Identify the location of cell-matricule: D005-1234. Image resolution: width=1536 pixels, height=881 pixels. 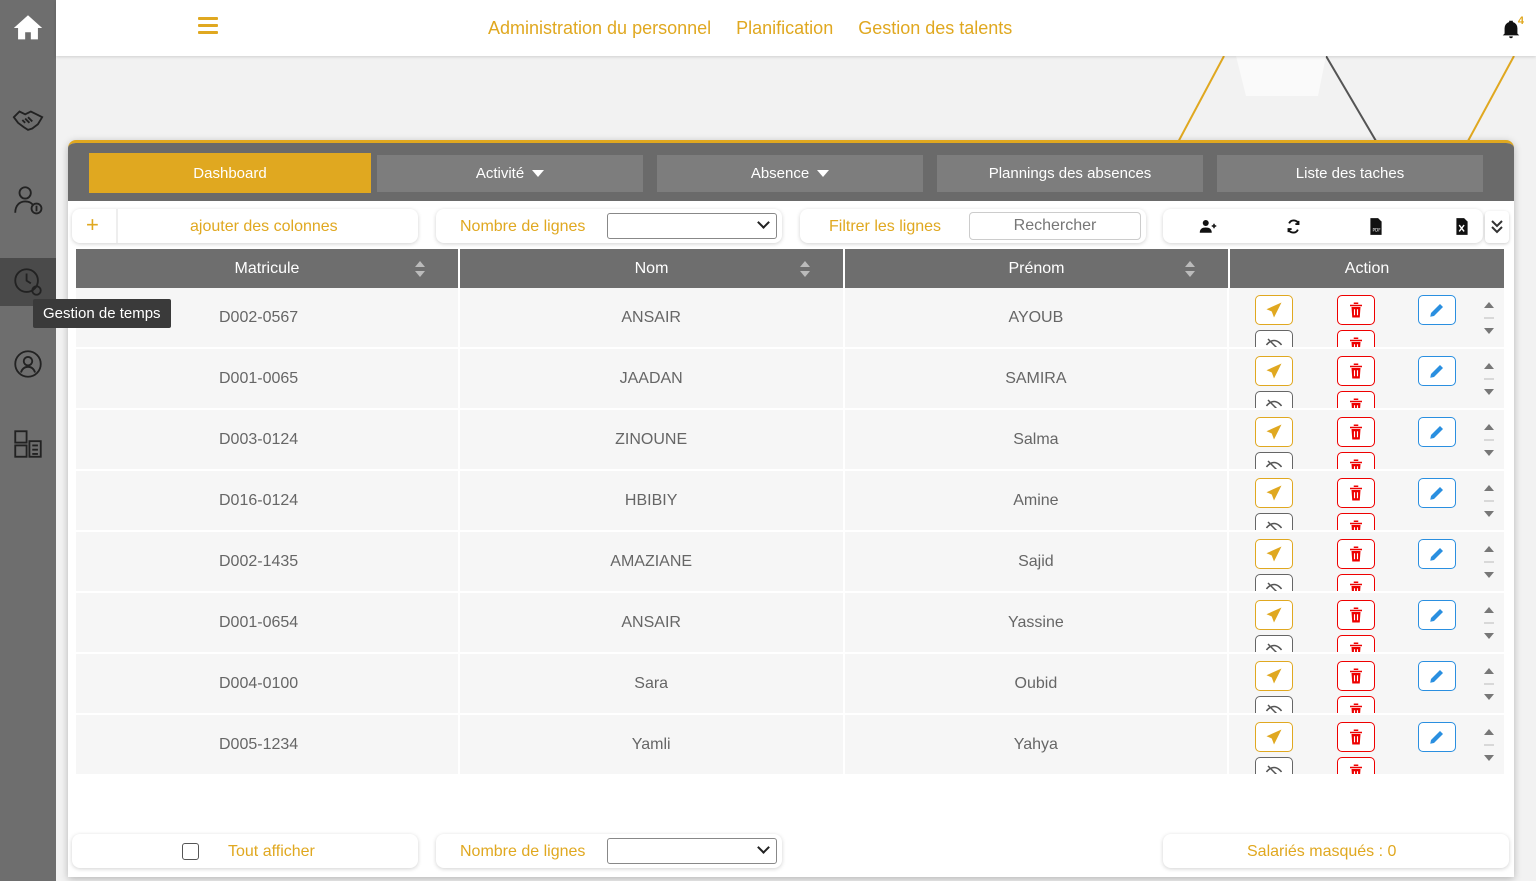
(268, 744).